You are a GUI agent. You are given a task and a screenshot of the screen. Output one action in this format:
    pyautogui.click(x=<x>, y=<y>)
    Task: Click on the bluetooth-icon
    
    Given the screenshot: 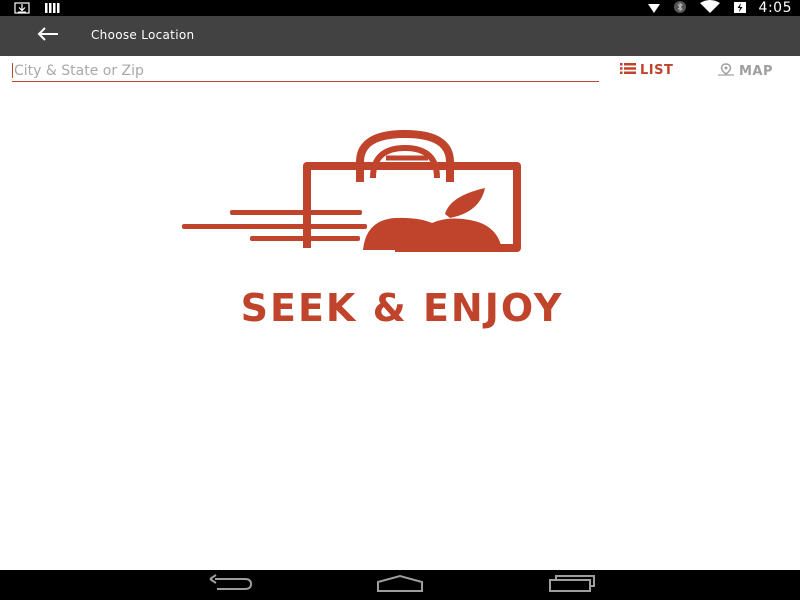 What is the action you would take?
    pyautogui.click(x=680, y=9)
    